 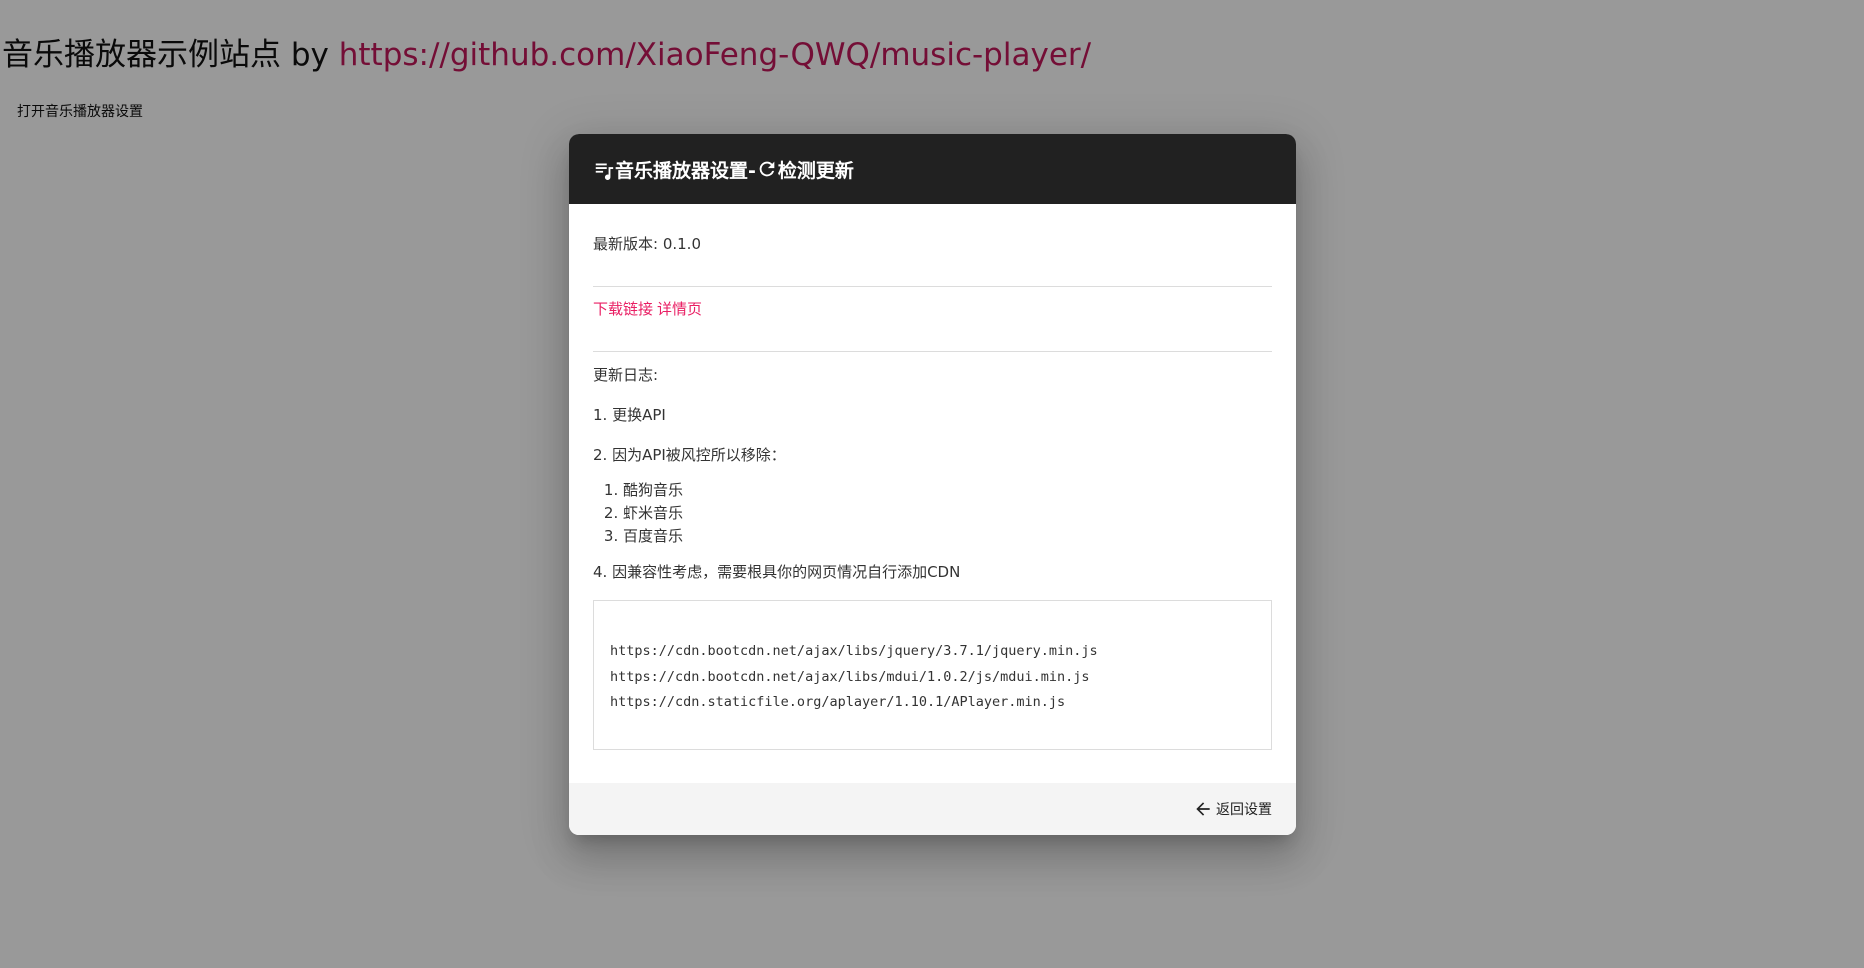 What do you see at coordinates (679, 309) in the screenshot?
I see `detail-page-link: 详情页` at bounding box center [679, 309].